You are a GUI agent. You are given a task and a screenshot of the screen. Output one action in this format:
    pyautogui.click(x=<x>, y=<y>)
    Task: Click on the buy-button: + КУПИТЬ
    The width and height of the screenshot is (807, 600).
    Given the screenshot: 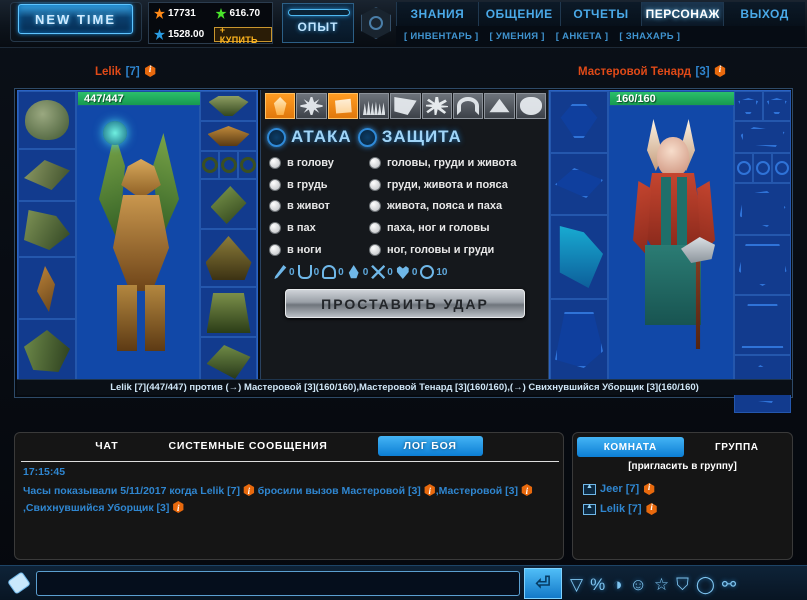 What is the action you would take?
    pyautogui.click(x=242, y=35)
    